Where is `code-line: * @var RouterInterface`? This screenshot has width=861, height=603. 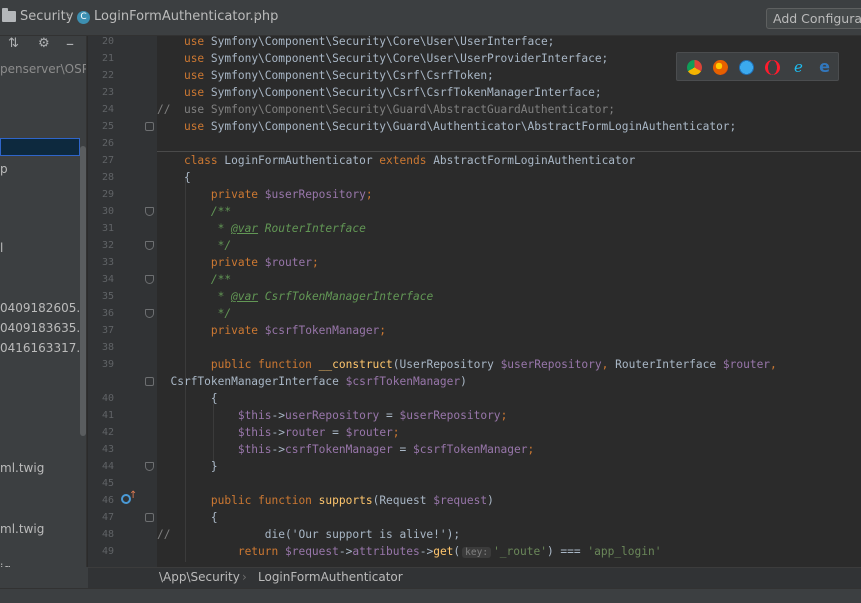 code-line: * @var RouterInterface is located at coordinates (261, 228).